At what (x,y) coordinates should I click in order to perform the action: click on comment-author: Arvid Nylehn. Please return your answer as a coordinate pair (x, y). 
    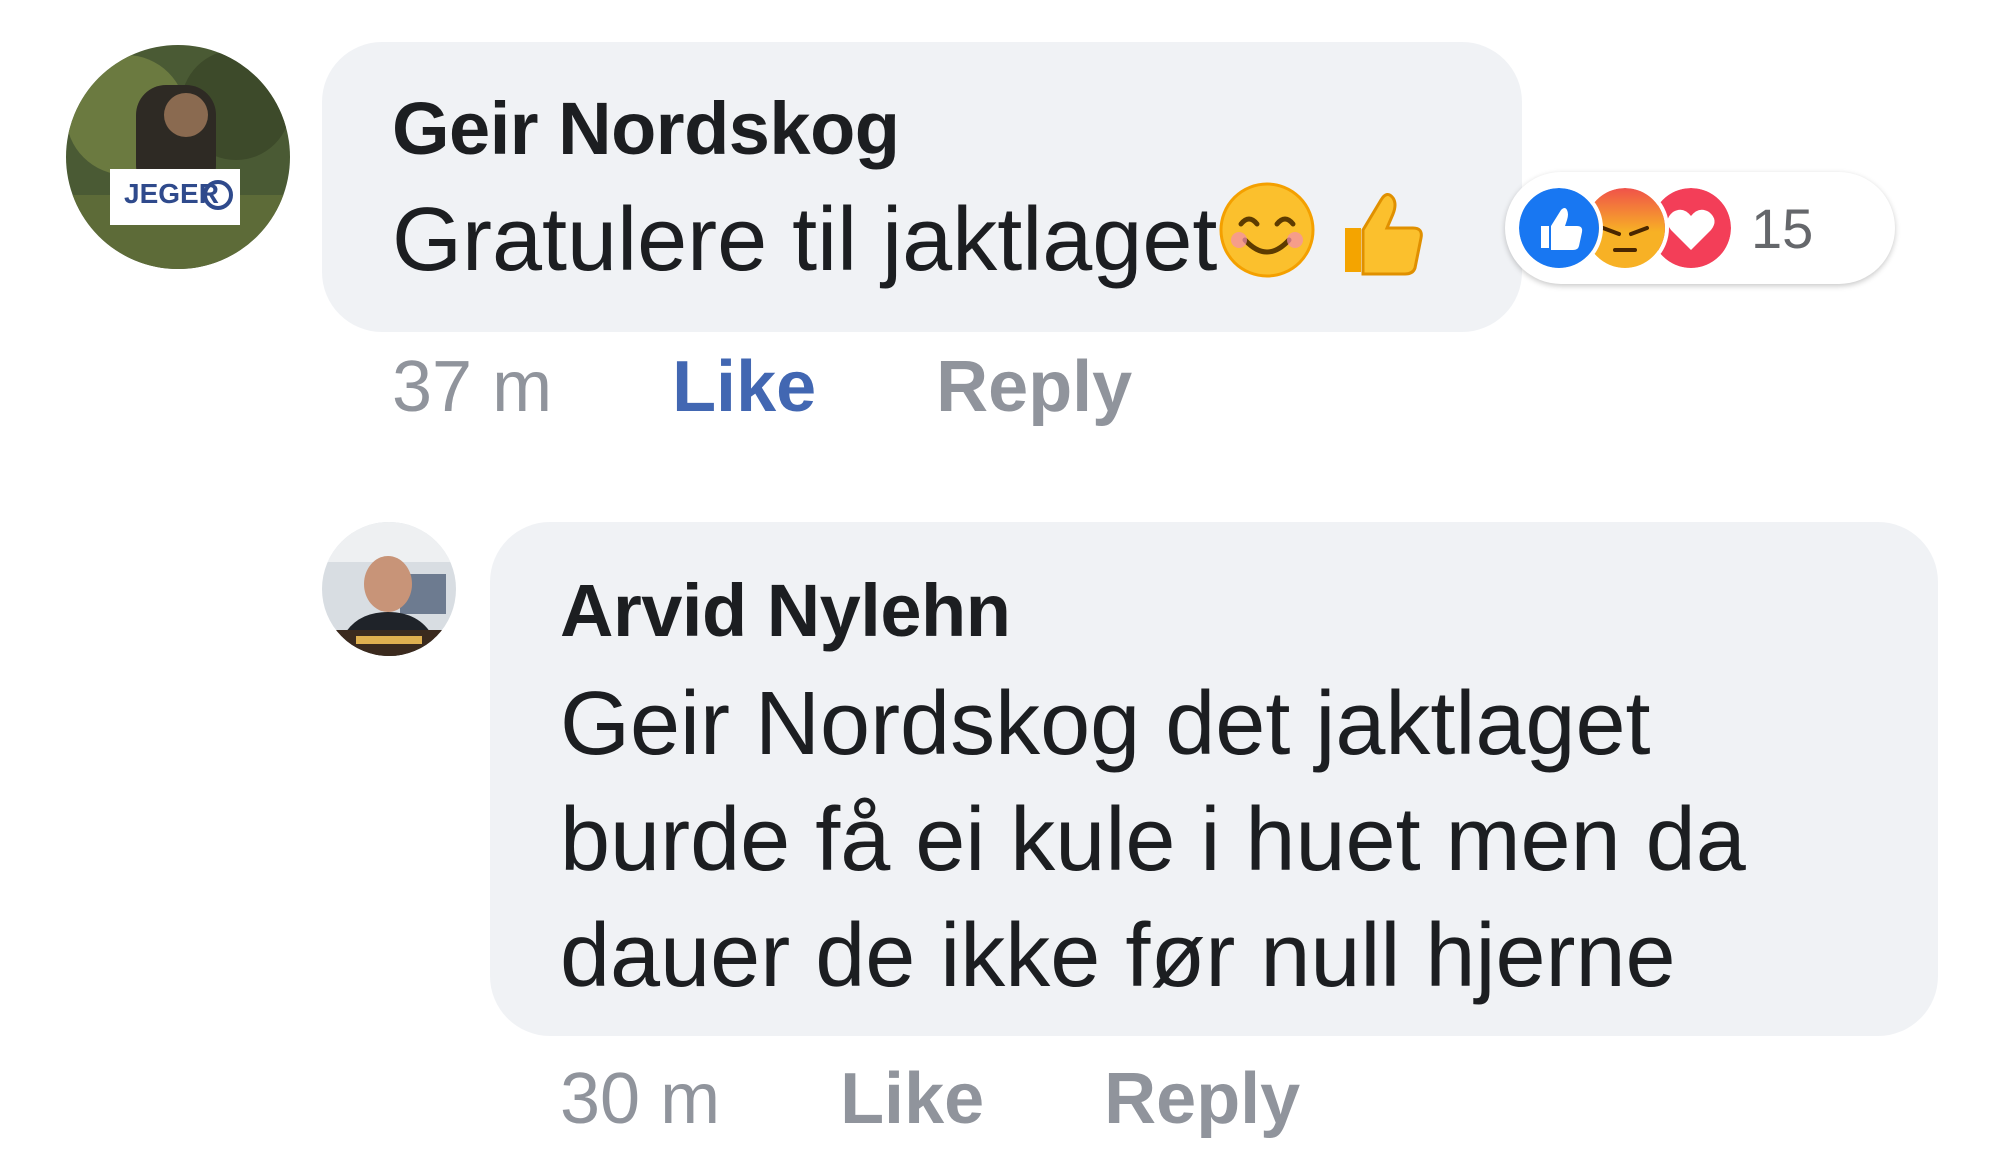
    Looking at the image, I should click on (1249, 611).